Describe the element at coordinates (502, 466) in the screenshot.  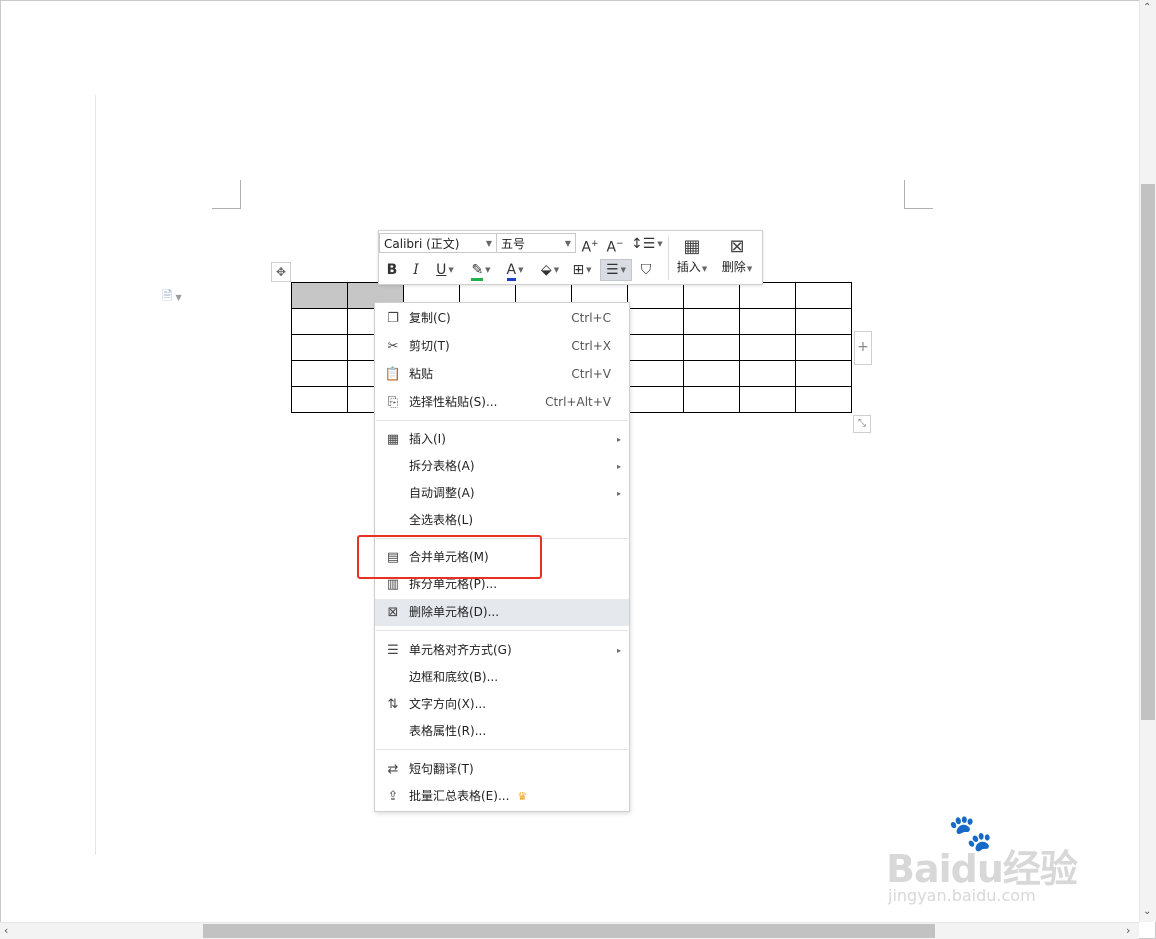
I see `menu-item-split-table: 拆分表格(A) ▸` at that location.